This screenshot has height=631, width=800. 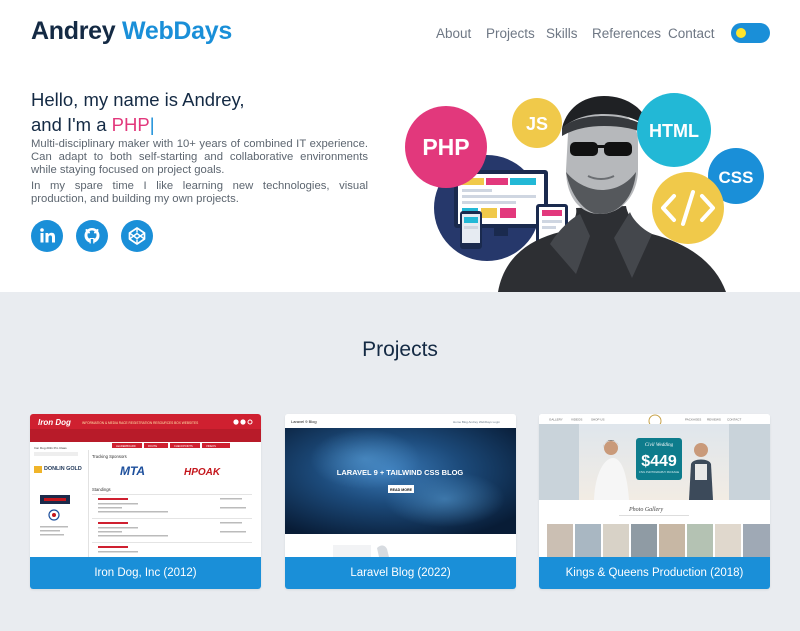 I want to click on brand-name-first: Andrey, so click(x=73, y=31).